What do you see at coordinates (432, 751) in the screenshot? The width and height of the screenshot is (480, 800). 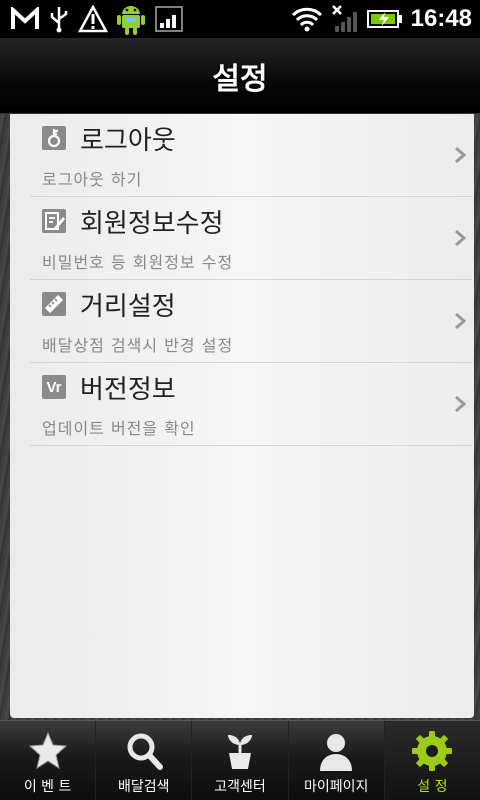 I see `gear-icon` at bounding box center [432, 751].